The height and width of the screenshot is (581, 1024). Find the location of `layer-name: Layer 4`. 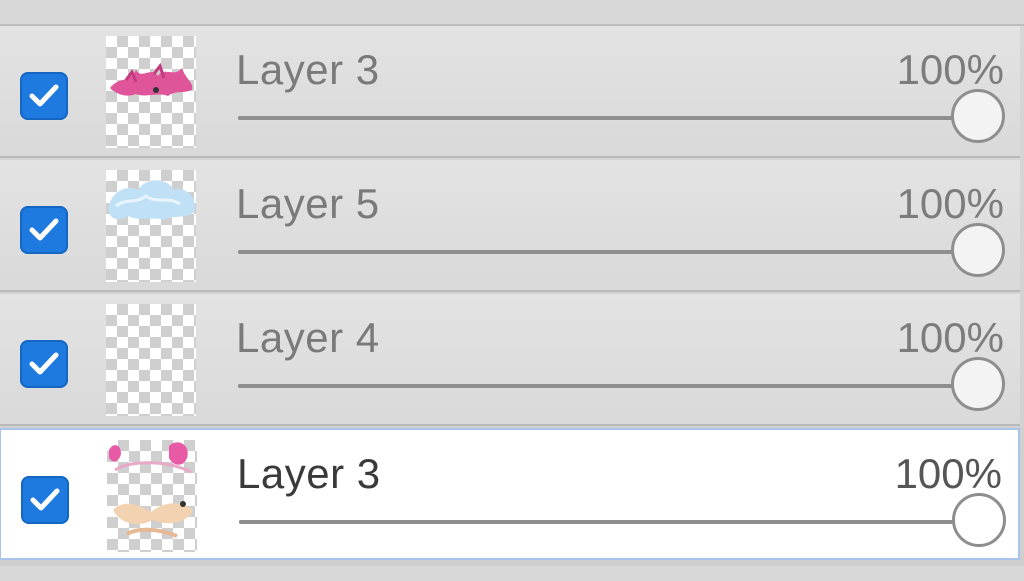

layer-name: Layer 4 is located at coordinates (308, 337).